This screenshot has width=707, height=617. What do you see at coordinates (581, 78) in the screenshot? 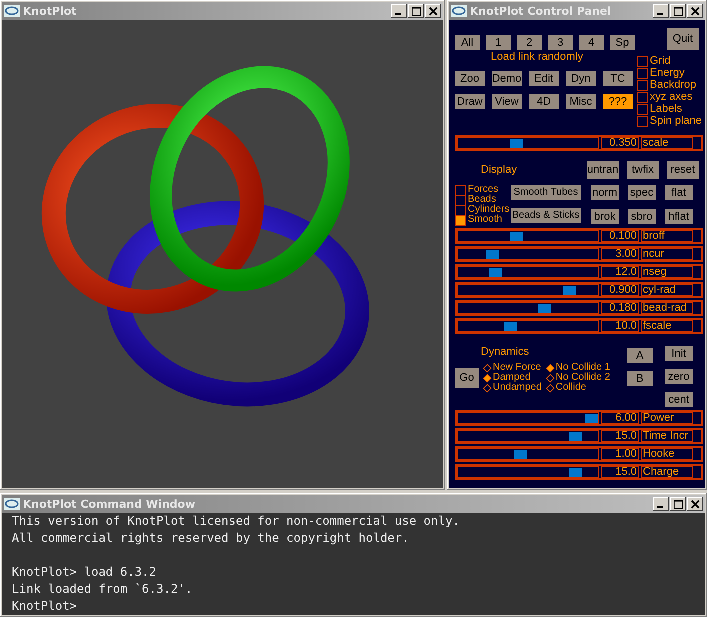
I see `mode-button: Dyn` at bounding box center [581, 78].